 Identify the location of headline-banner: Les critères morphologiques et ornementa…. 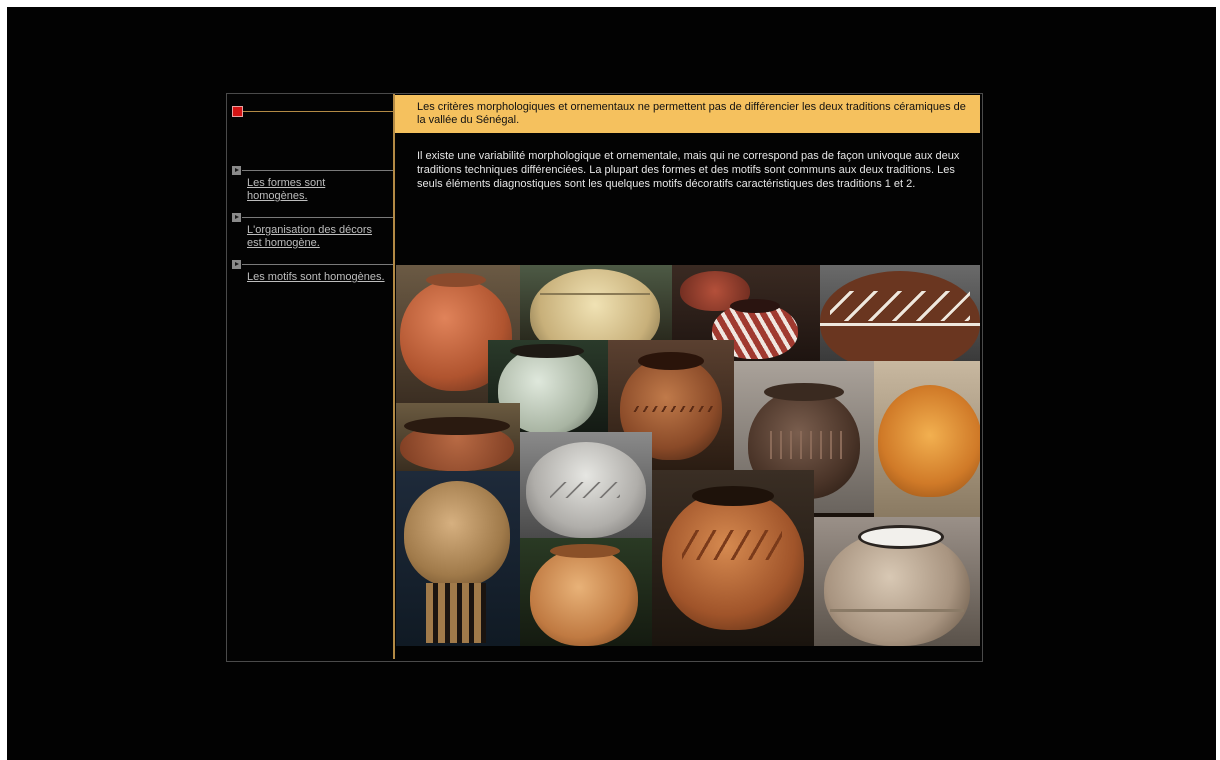
(687, 114).